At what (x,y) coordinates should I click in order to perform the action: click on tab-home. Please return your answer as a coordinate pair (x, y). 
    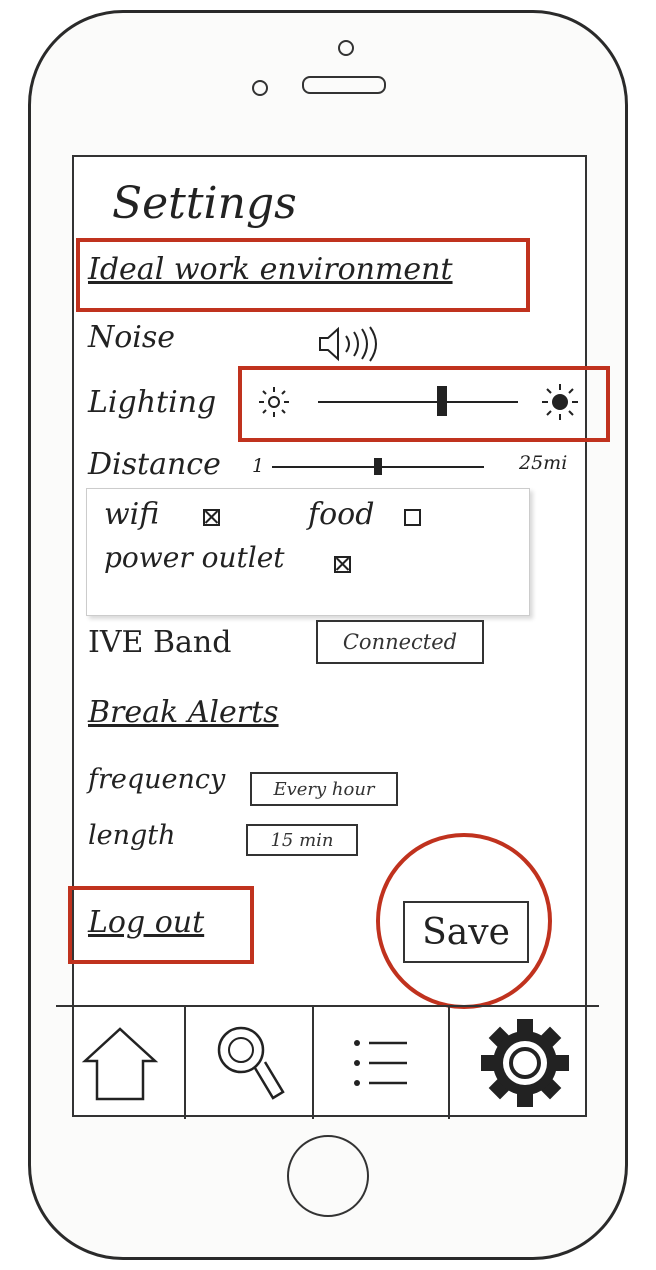
    Looking at the image, I should click on (121, 1063).